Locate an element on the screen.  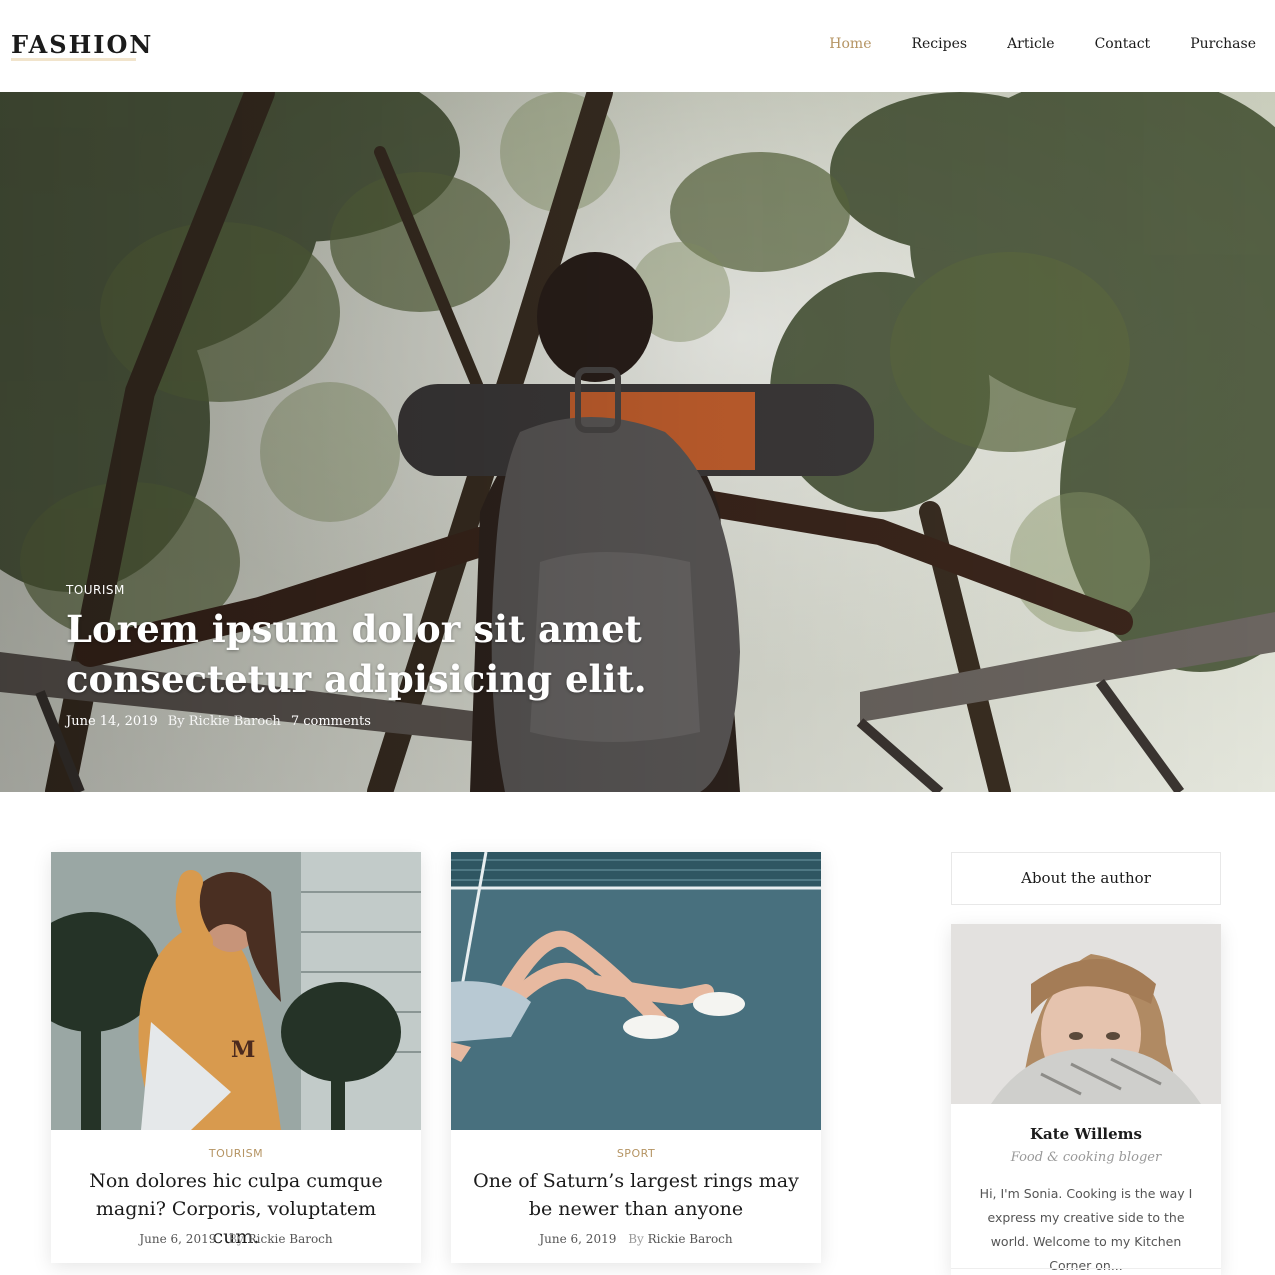
logo-underline is located at coordinates (73, 59).